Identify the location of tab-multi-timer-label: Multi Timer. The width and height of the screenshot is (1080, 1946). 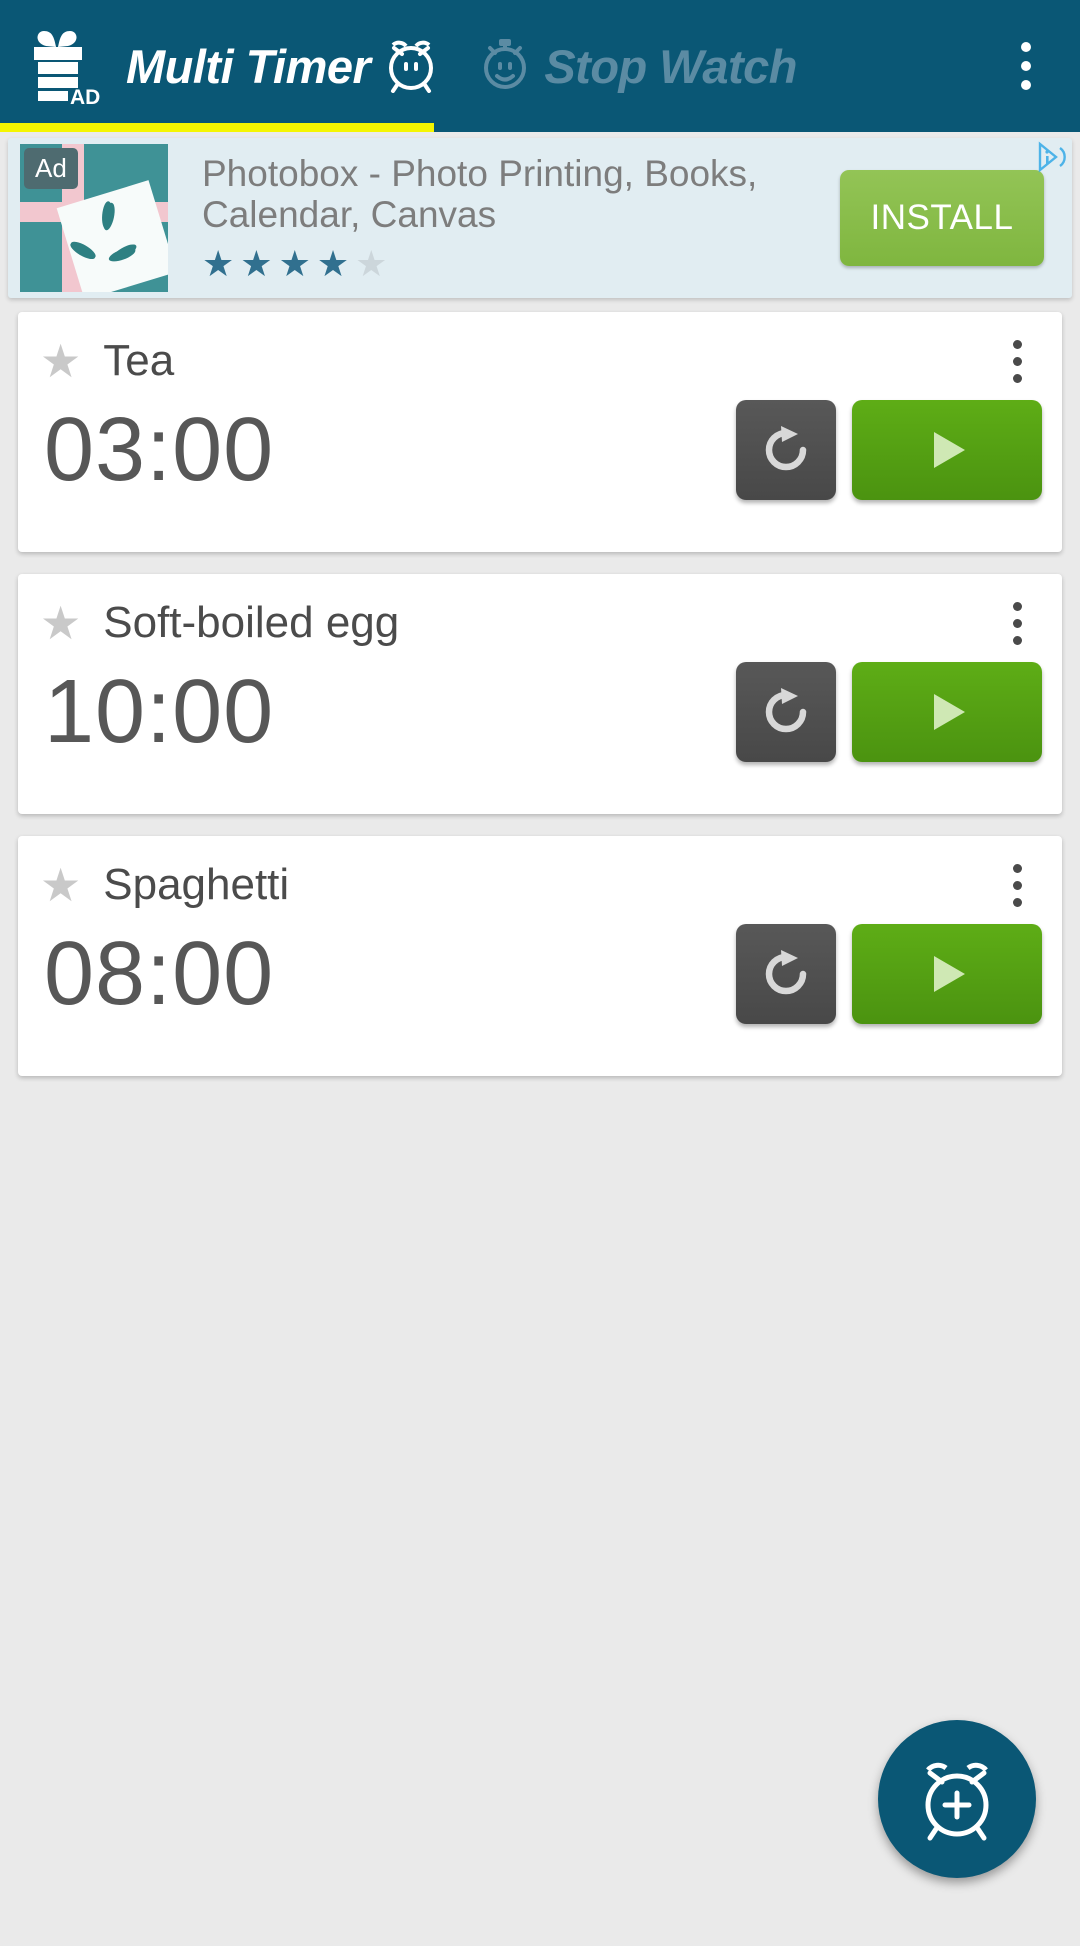
(248, 66).